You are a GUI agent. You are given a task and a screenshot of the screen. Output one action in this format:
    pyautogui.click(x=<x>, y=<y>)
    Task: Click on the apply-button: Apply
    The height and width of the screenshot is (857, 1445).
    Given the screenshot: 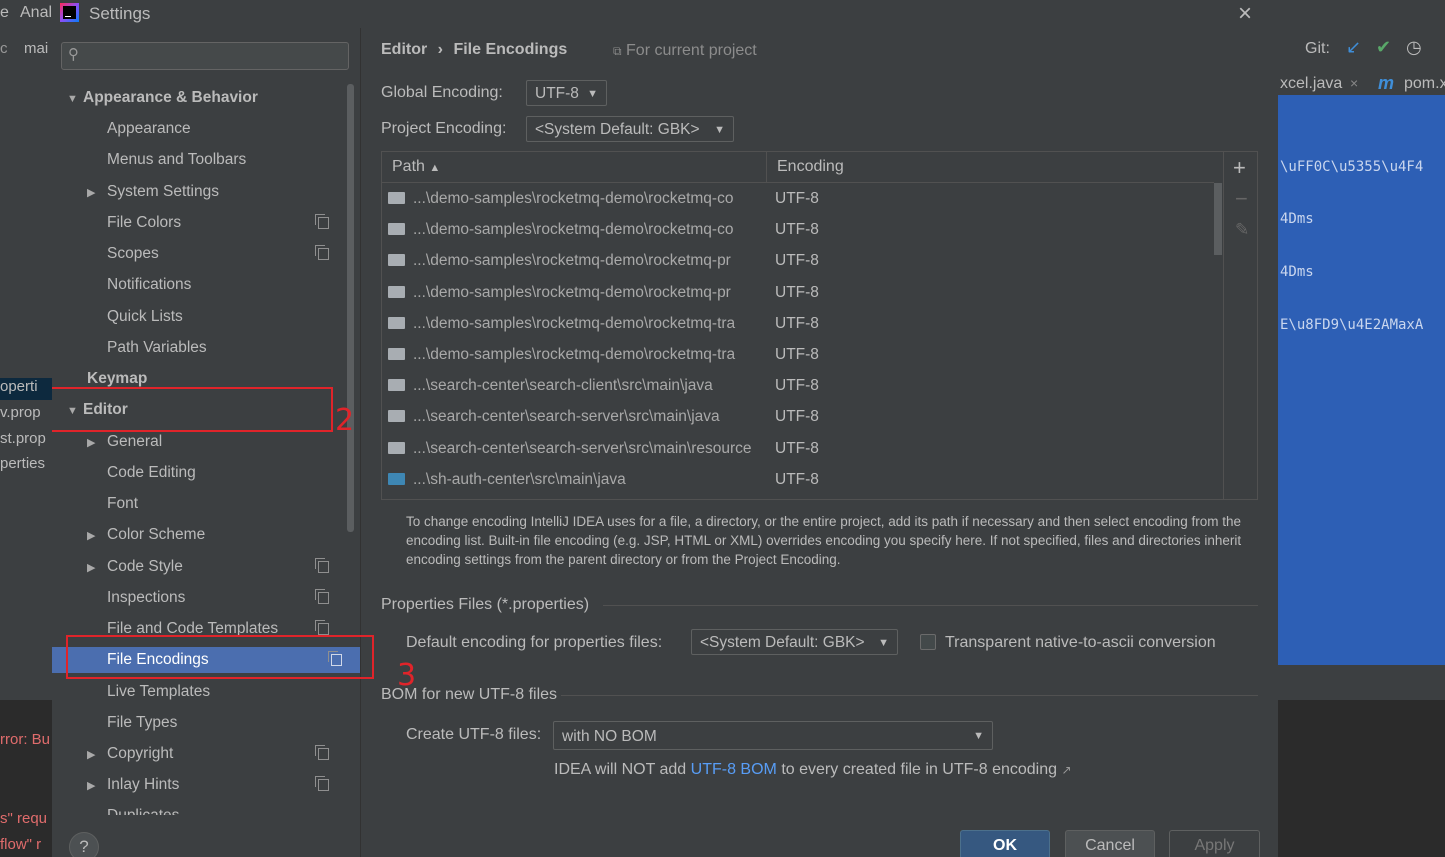 What is the action you would take?
    pyautogui.click(x=1214, y=843)
    